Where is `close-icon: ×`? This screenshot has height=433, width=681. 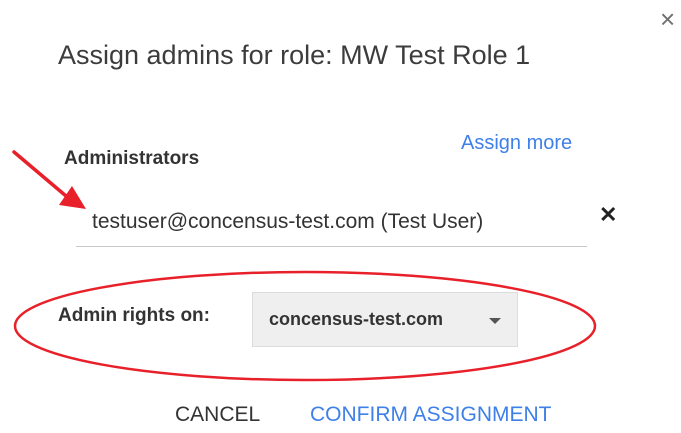 close-icon: × is located at coordinates (667, 19).